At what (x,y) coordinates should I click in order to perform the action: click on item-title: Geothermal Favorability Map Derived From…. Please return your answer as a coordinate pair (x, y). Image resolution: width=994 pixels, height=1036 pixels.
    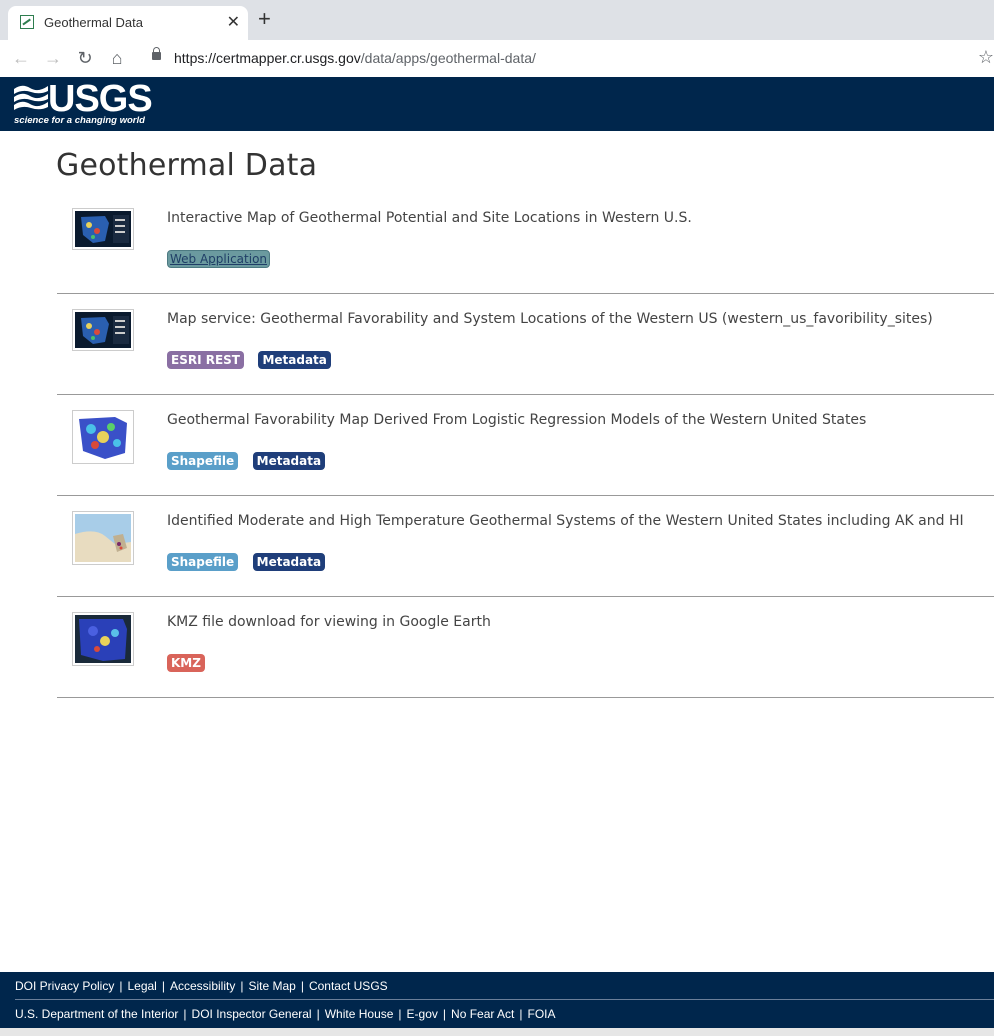
    Looking at the image, I should click on (516, 420).